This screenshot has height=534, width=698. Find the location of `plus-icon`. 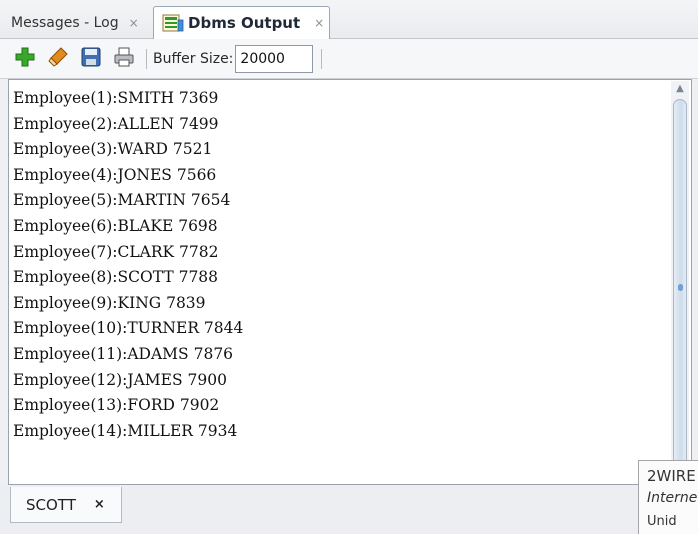

plus-icon is located at coordinates (25, 59).